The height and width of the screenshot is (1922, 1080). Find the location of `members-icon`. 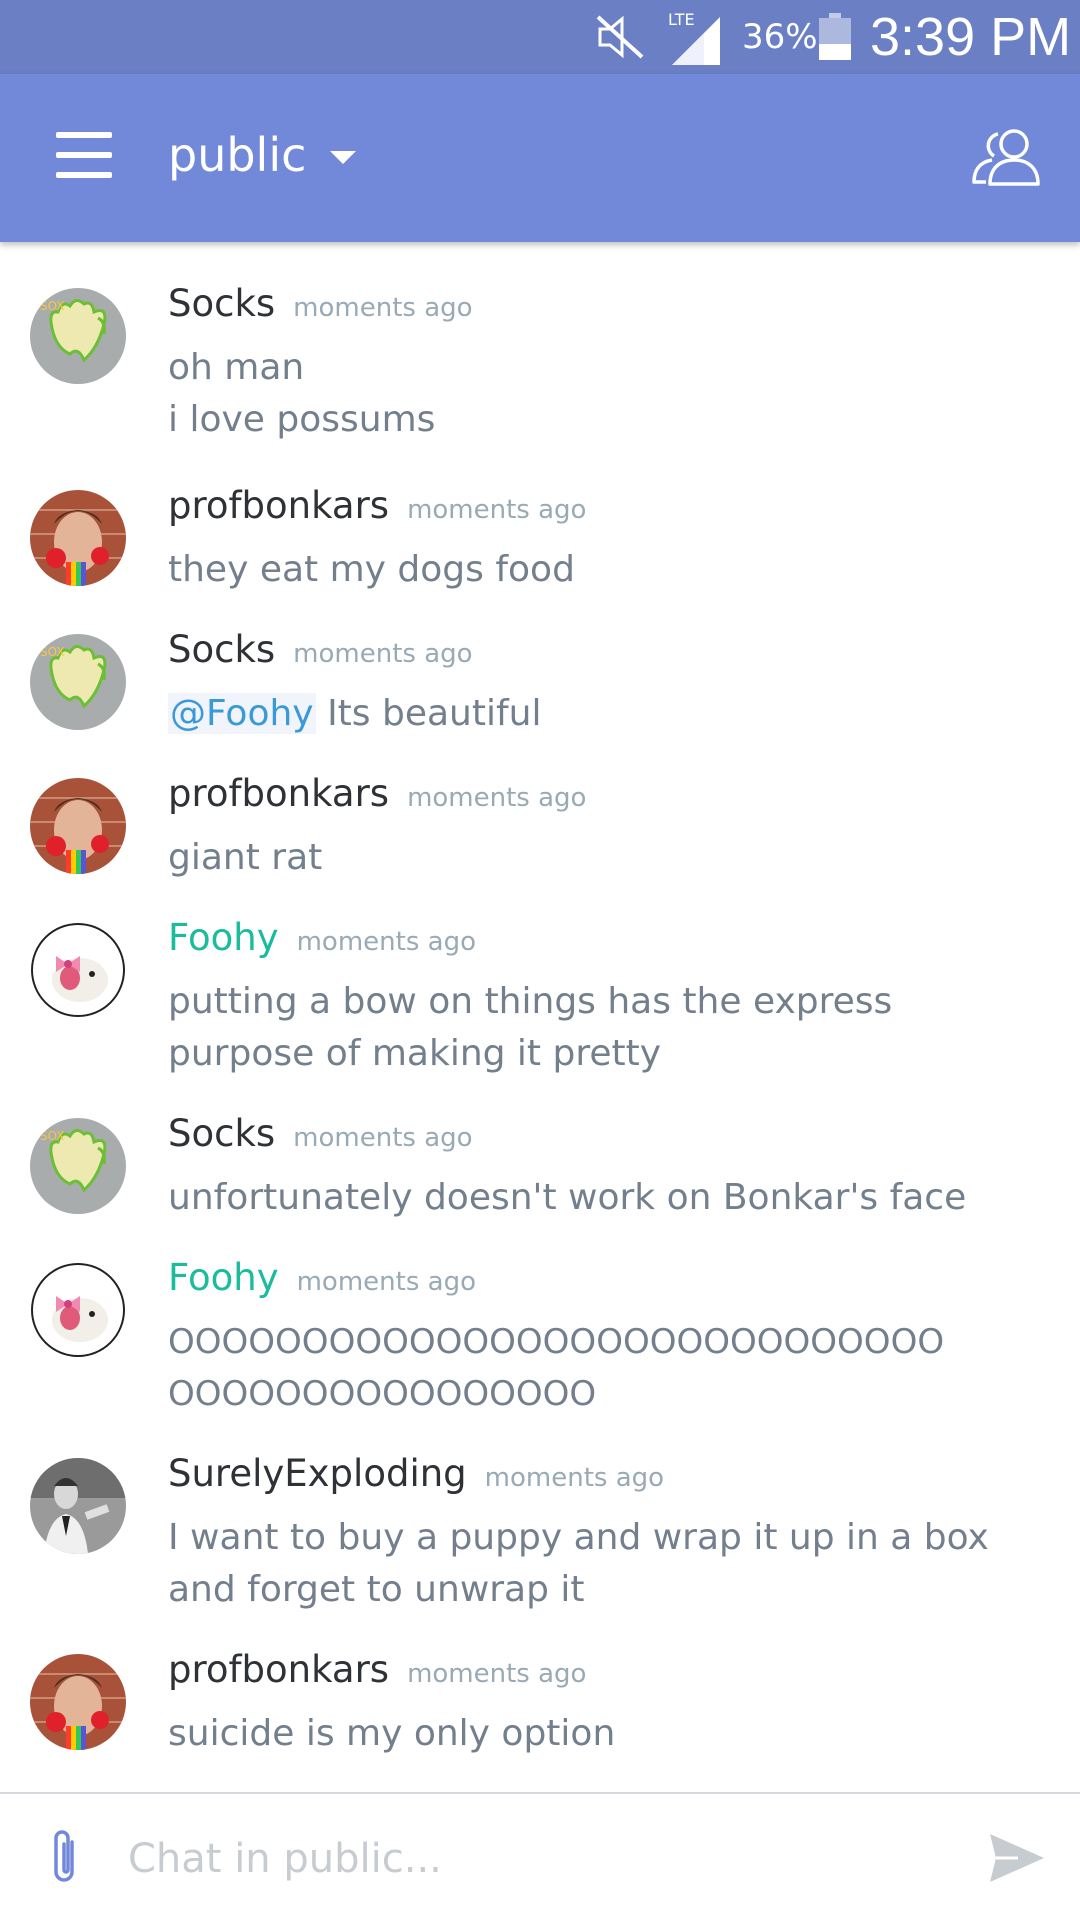

members-icon is located at coordinates (1008, 157).